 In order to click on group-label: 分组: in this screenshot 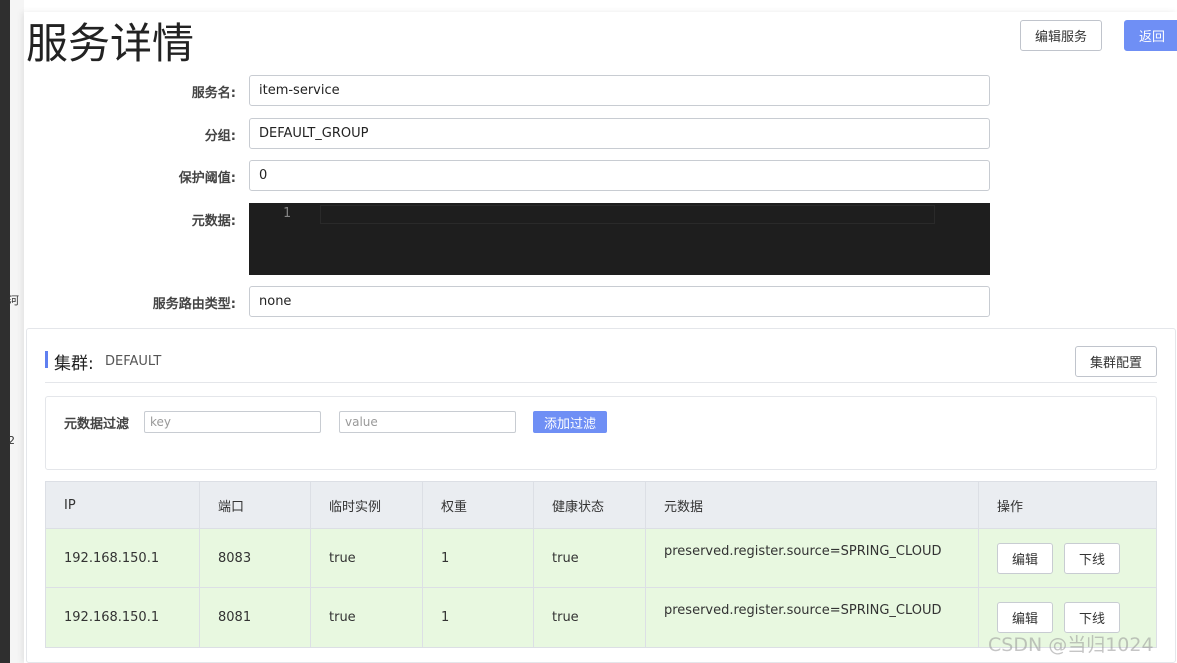, I will do `click(220, 136)`.